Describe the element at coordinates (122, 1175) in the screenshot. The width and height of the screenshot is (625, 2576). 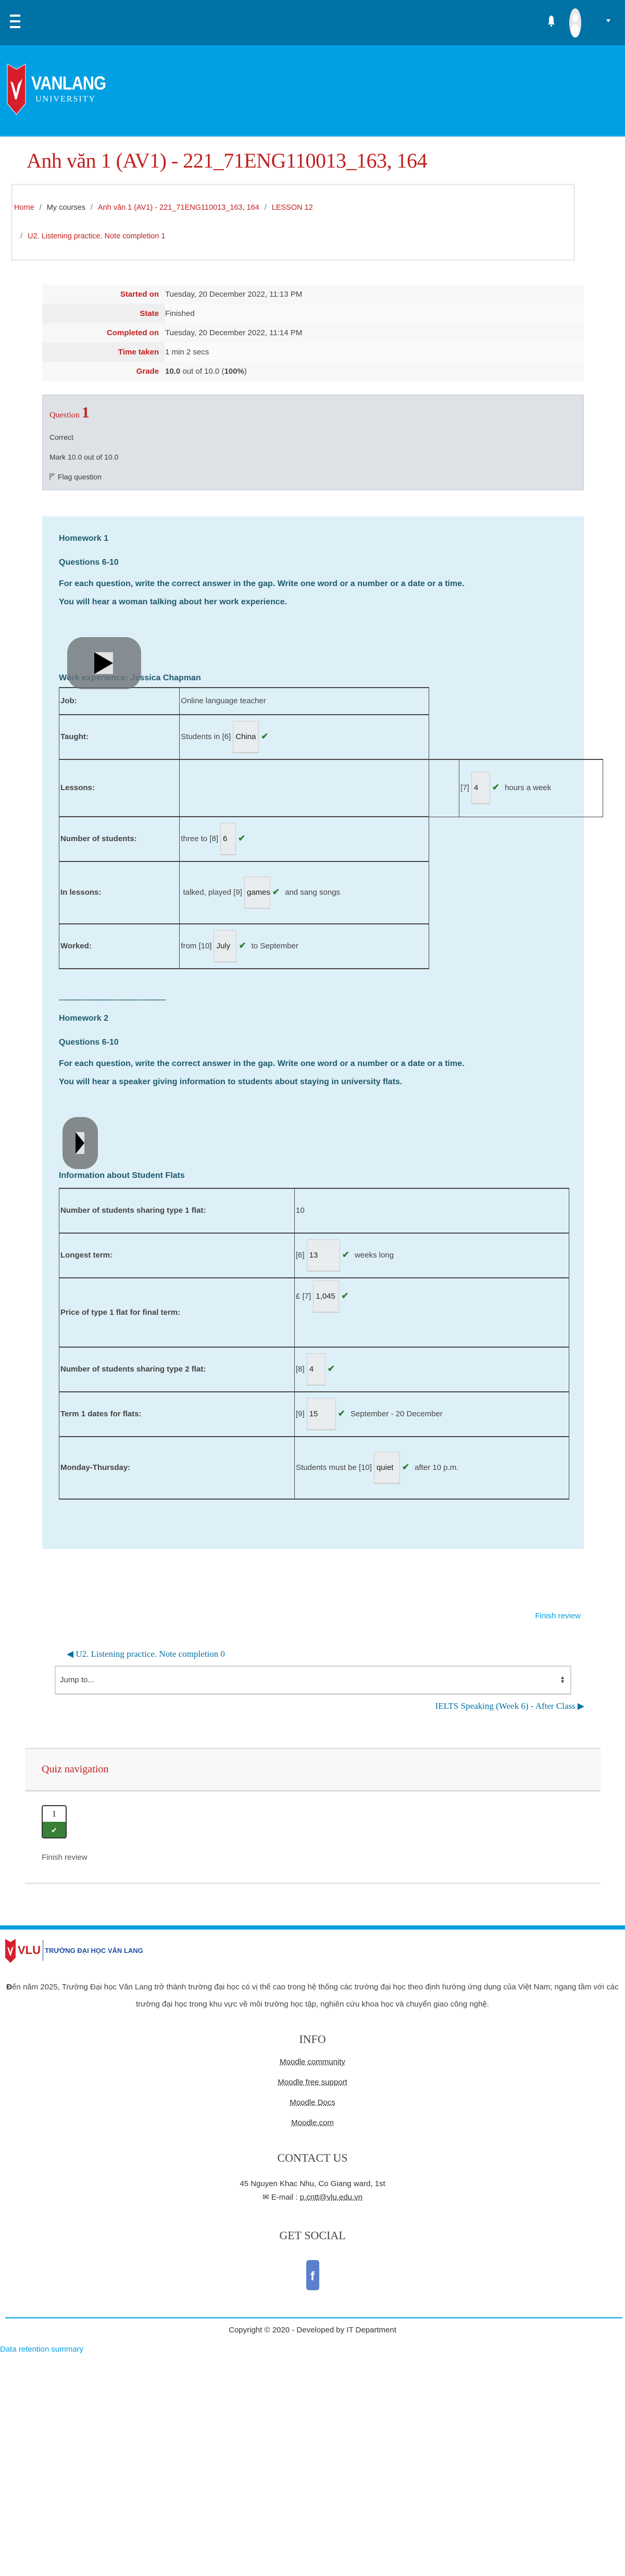
I see `table-title: Information about Student Flats` at that location.